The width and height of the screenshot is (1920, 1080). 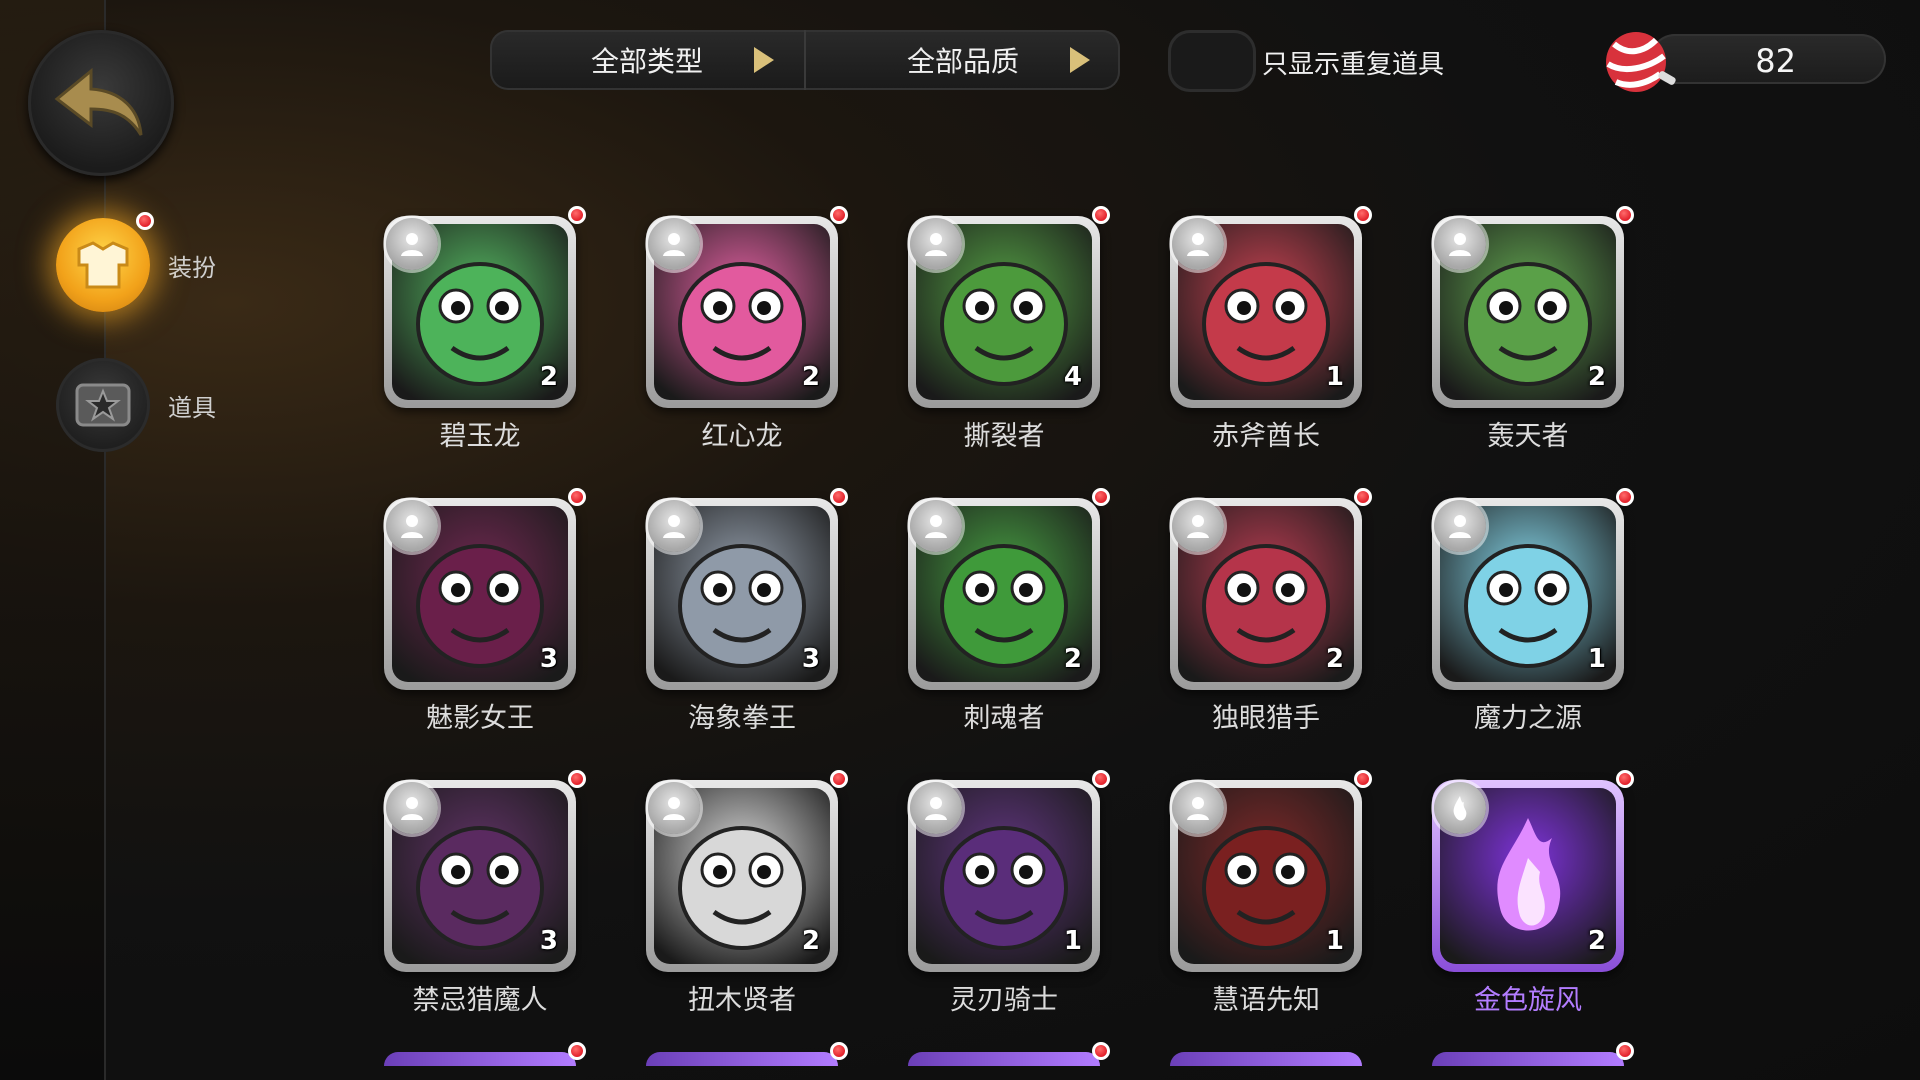 What do you see at coordinates (98, 101) in the screenshot?
I see `back-arrow-icon` at bounding box center [98, 101].